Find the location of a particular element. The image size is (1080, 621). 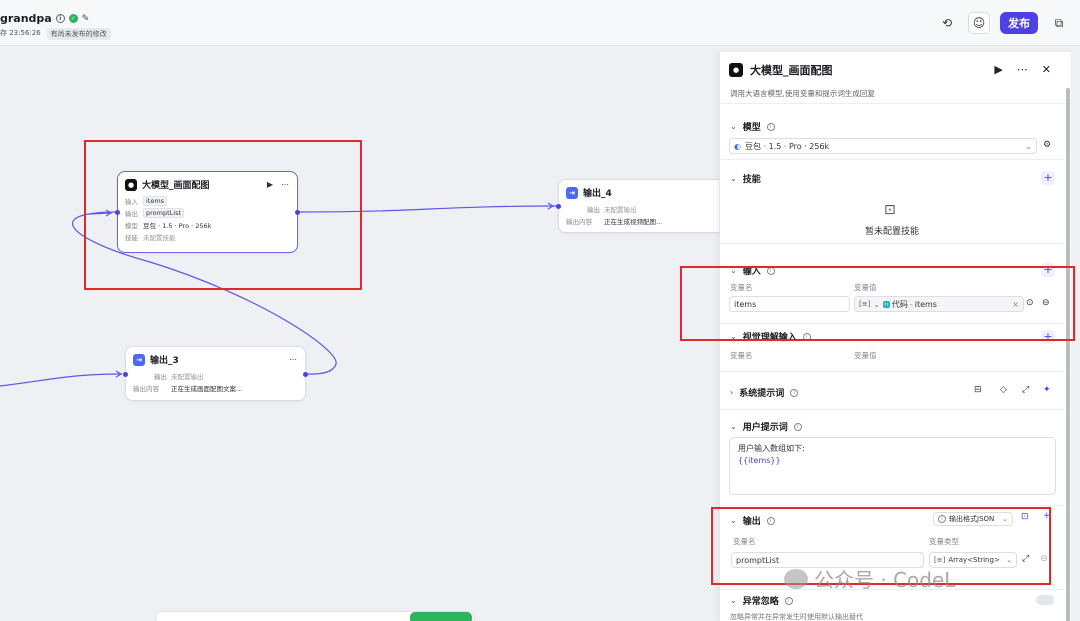

chevron-right-icon: › is located at coordinates (732, 392).